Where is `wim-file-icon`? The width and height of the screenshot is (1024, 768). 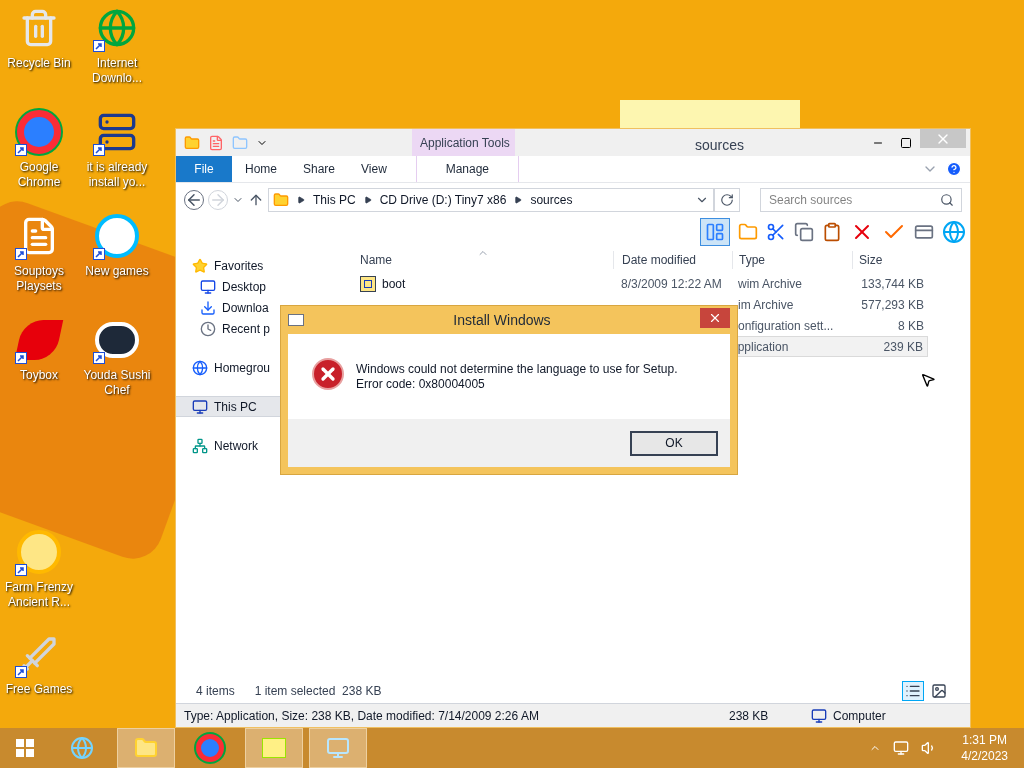
wim-file-icon is located at coordinates (368, 283).